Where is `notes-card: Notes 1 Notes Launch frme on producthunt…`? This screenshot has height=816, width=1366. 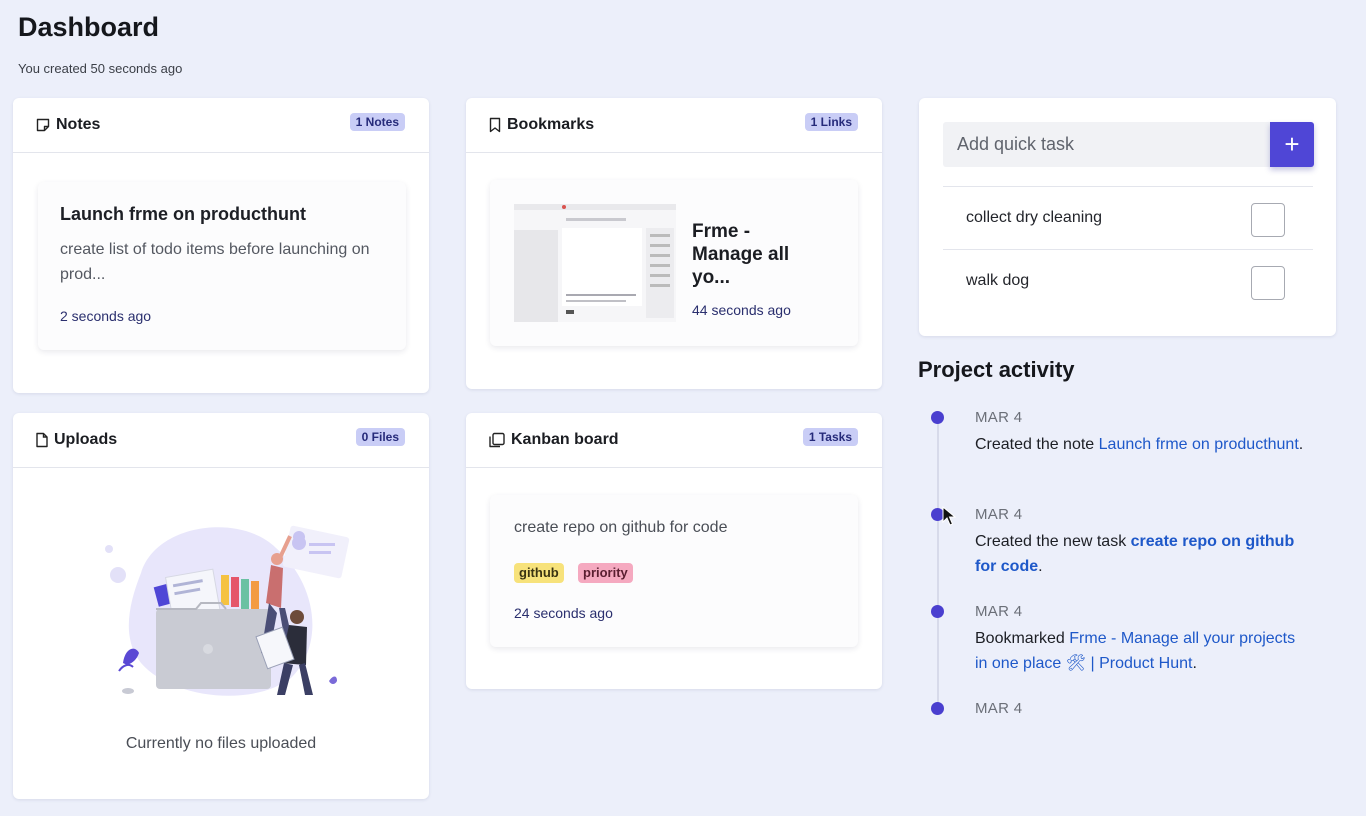 notes-card: Notes 1 Notes Launch frme on producthunt… is located at coordinates (221, 245).